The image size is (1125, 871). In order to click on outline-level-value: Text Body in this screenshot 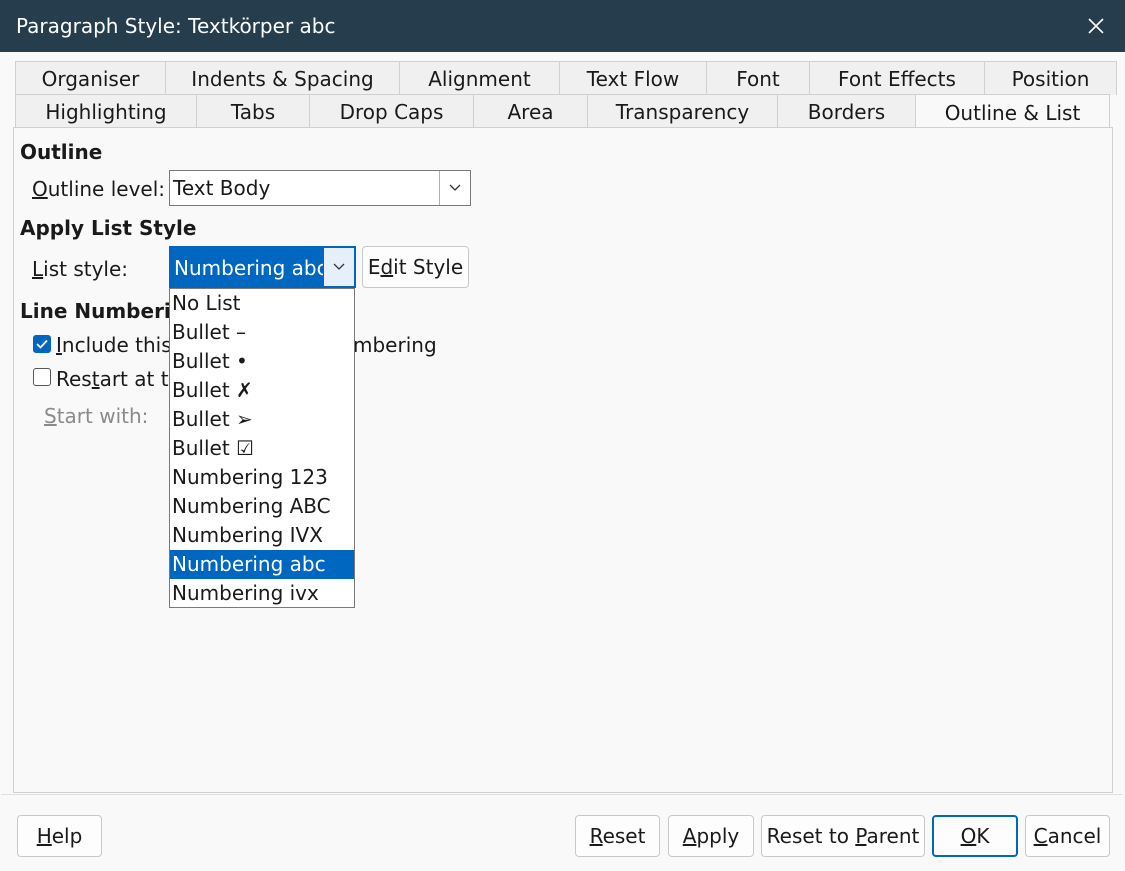, I will do `click(222, 188)`.